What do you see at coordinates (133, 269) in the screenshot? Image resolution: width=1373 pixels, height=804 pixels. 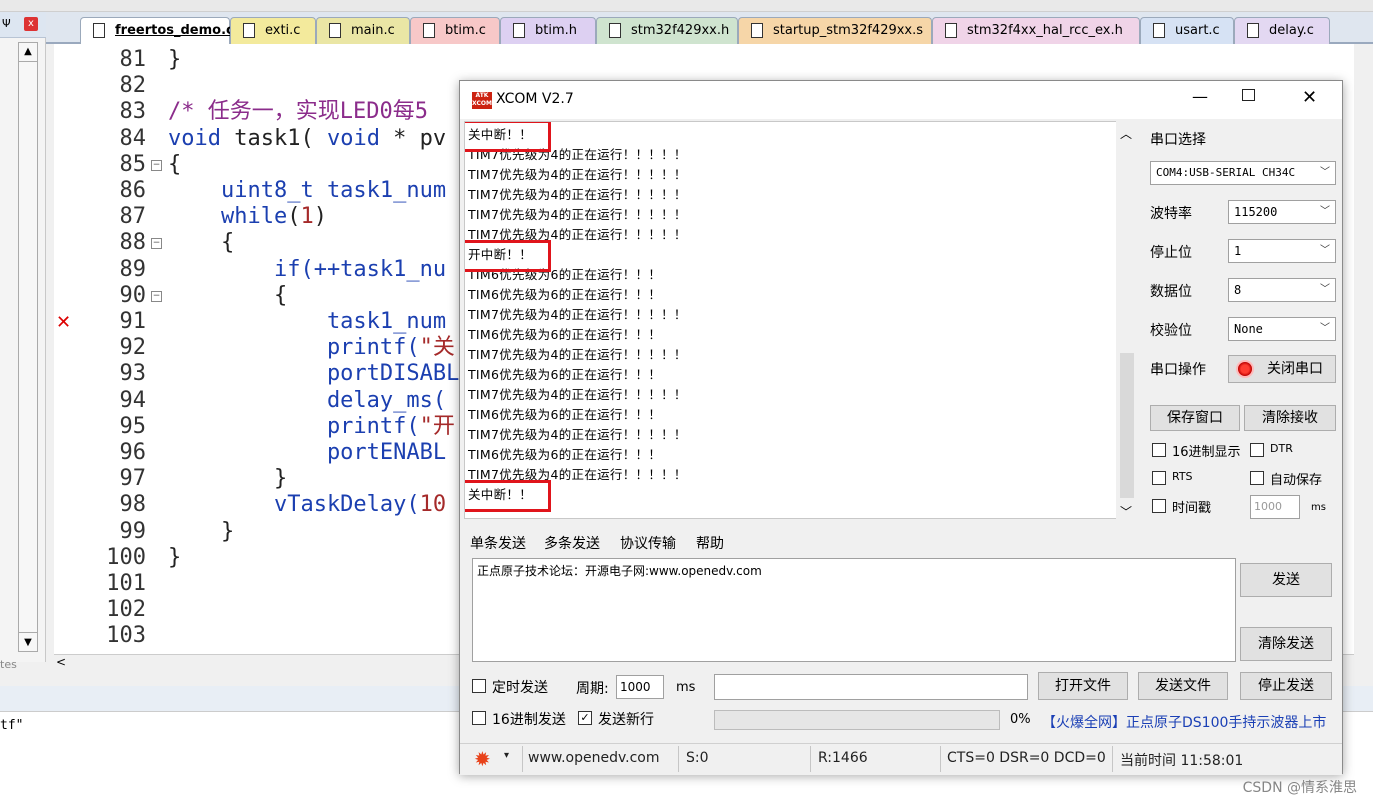 I see `line-number: 89` at bounding box center [133, 269].